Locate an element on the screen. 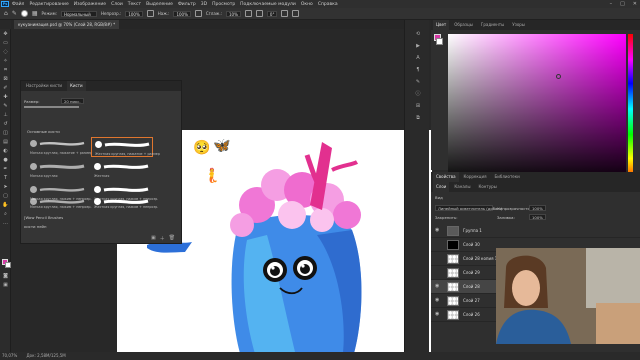 The width and height of the screenshot is (640, 360). home-icon: ⌂ is located at coordinates (6, 13).